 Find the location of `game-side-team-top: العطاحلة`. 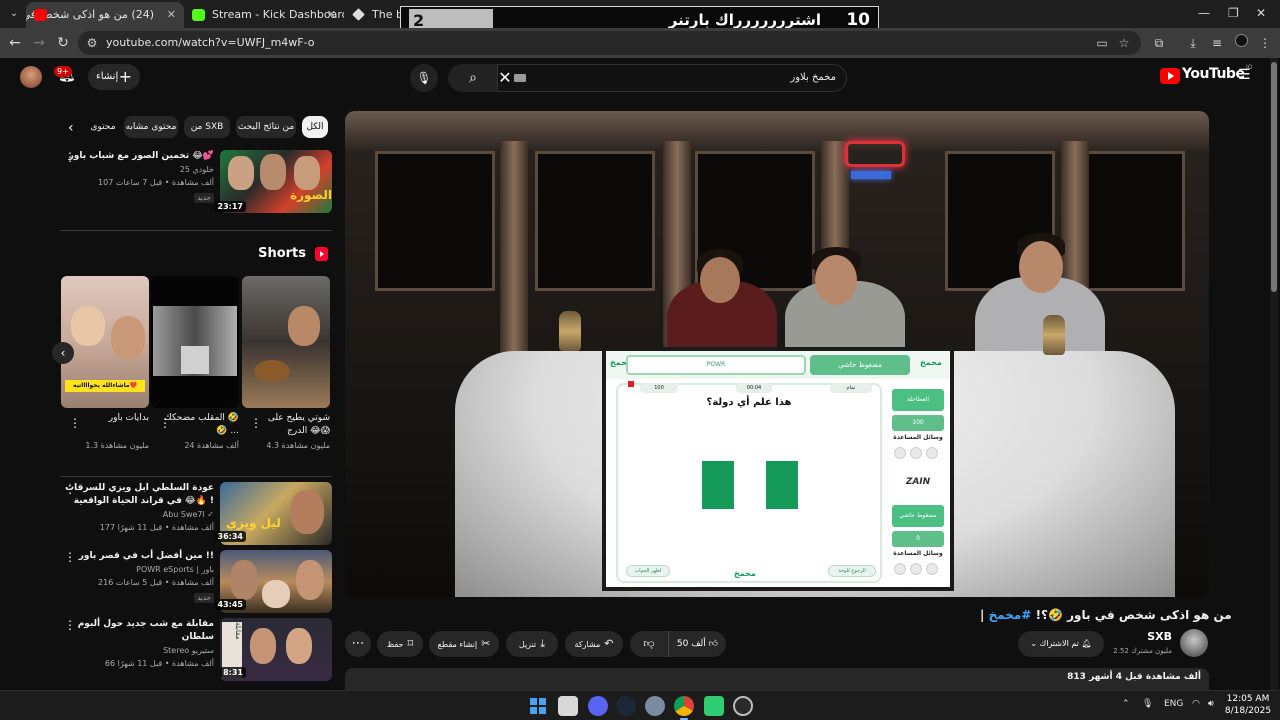

game-side-team-top: العطاحلة is located at coordinates (918, 400).